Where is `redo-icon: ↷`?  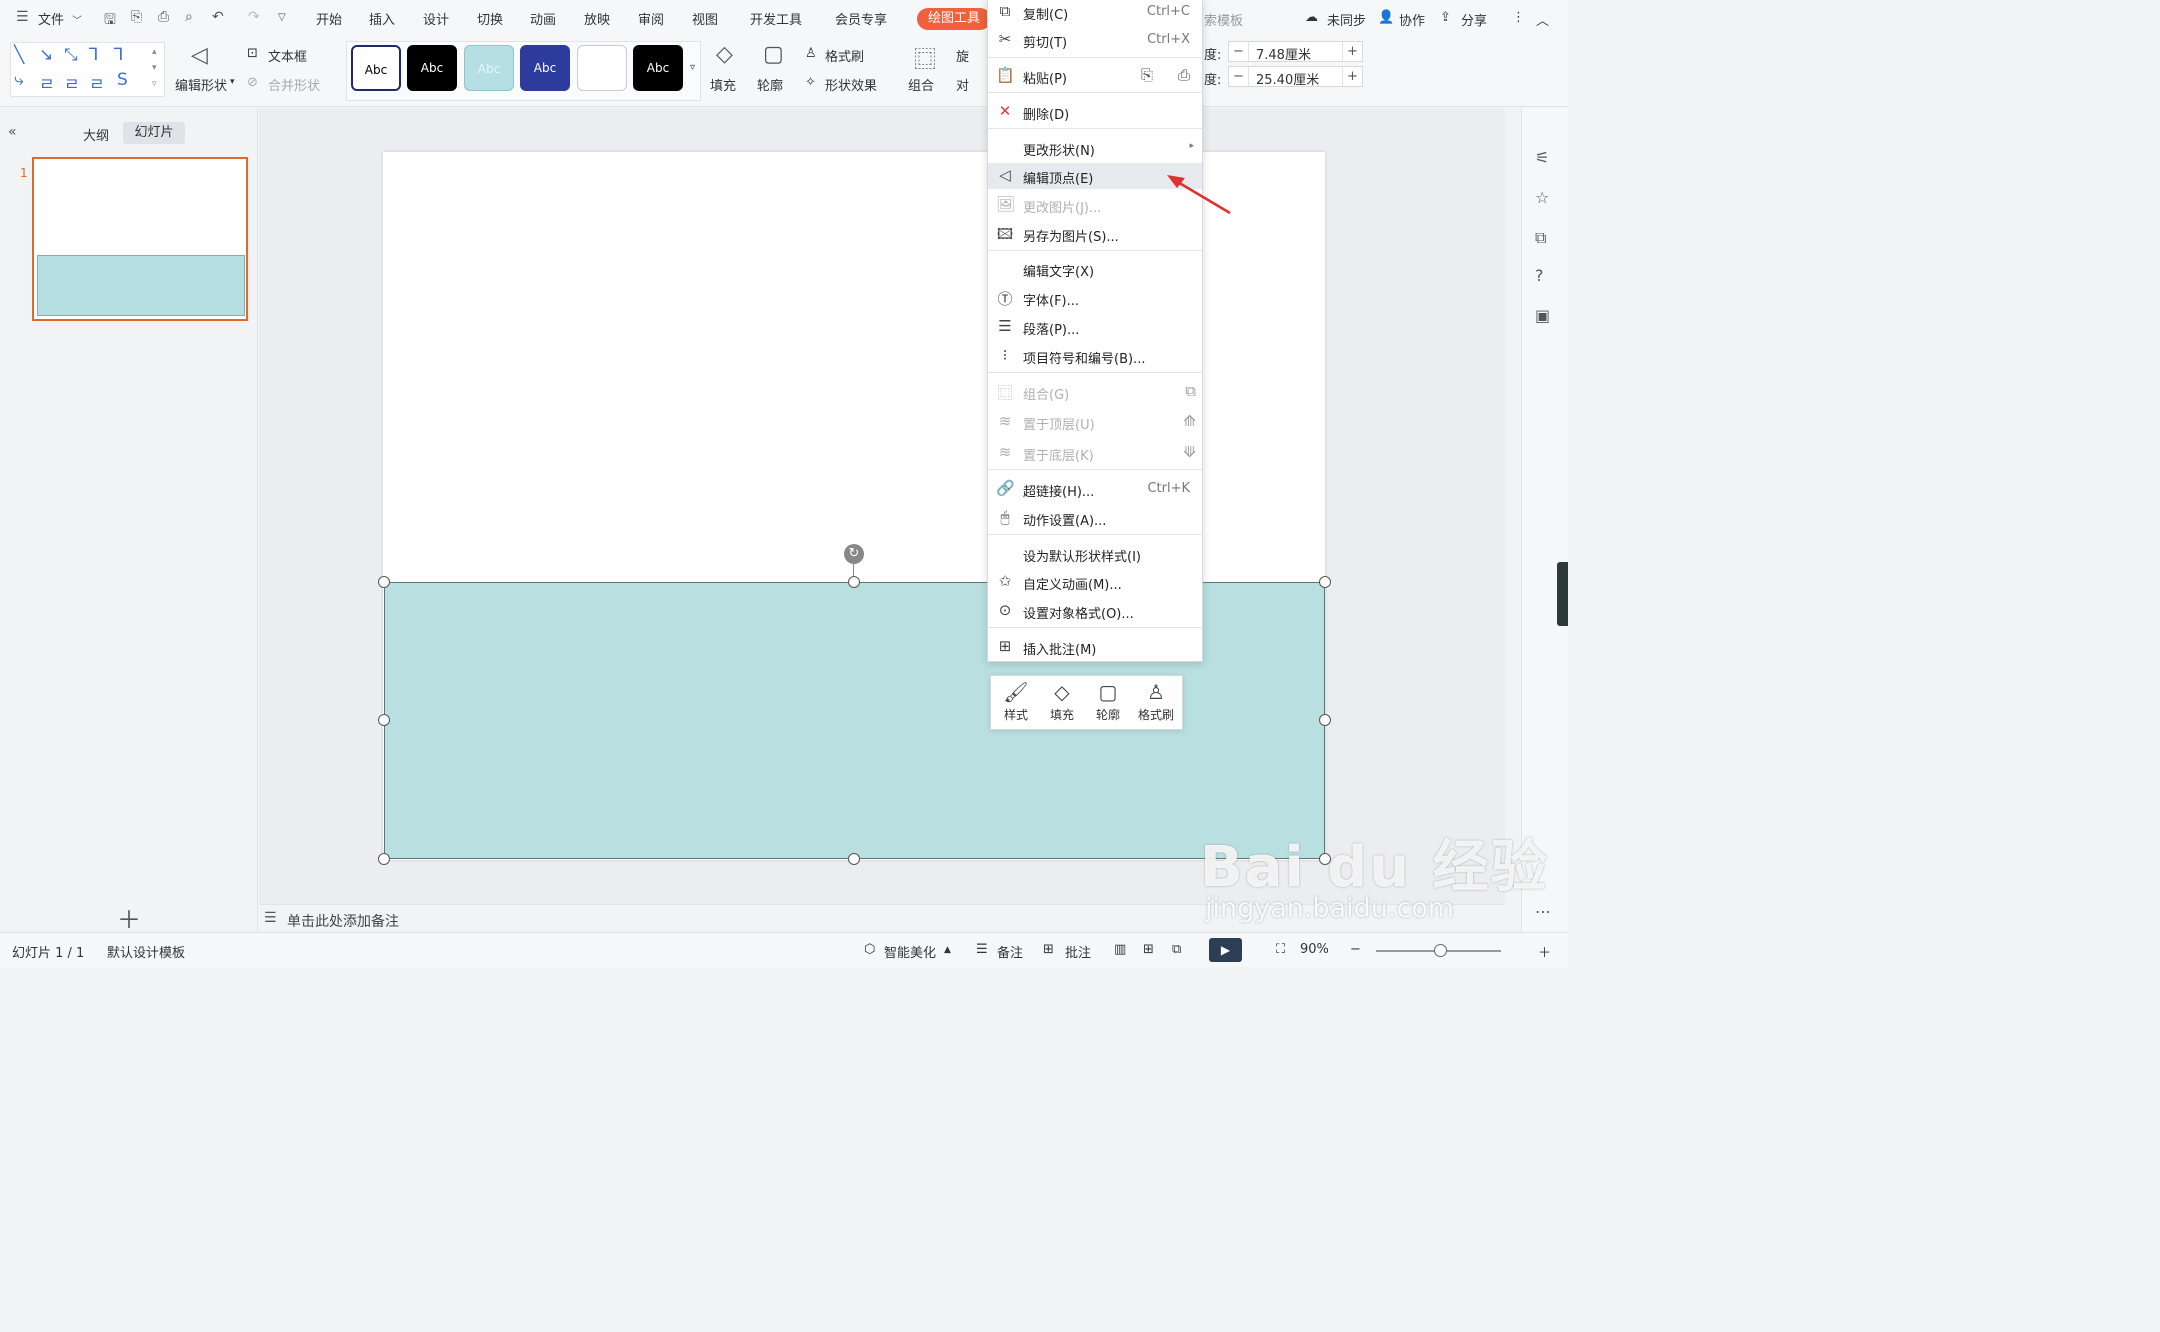 redo-icon: ↷ is located at coordinates (254, 17).